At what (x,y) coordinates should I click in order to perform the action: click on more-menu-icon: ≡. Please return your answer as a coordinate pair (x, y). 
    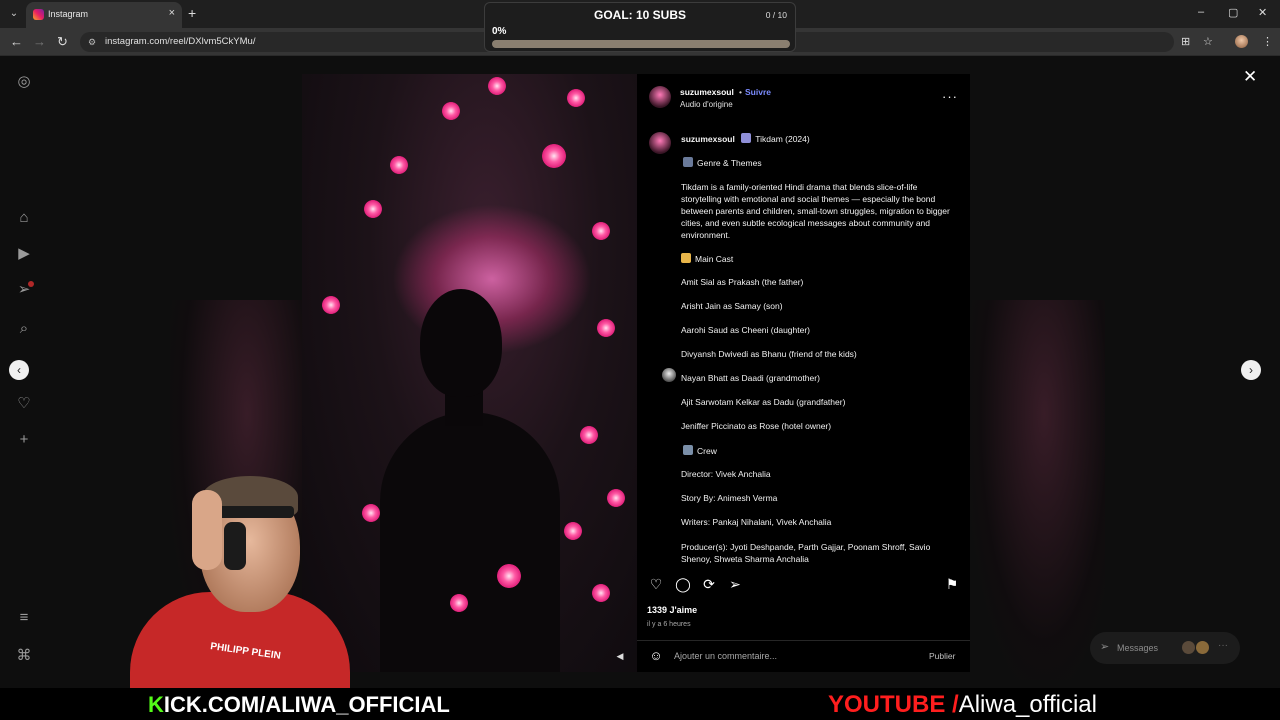
    Looking at the image, I should click on (24, 618).